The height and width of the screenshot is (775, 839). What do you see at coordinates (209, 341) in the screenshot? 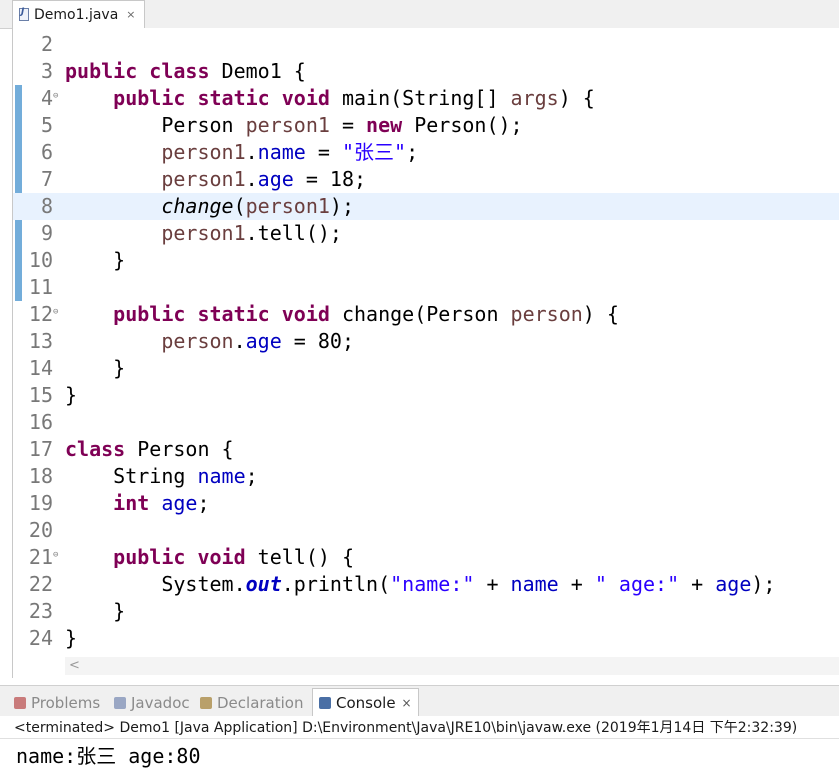
I see `code-text: person.age = 80;` at bounding box center [209, 341].